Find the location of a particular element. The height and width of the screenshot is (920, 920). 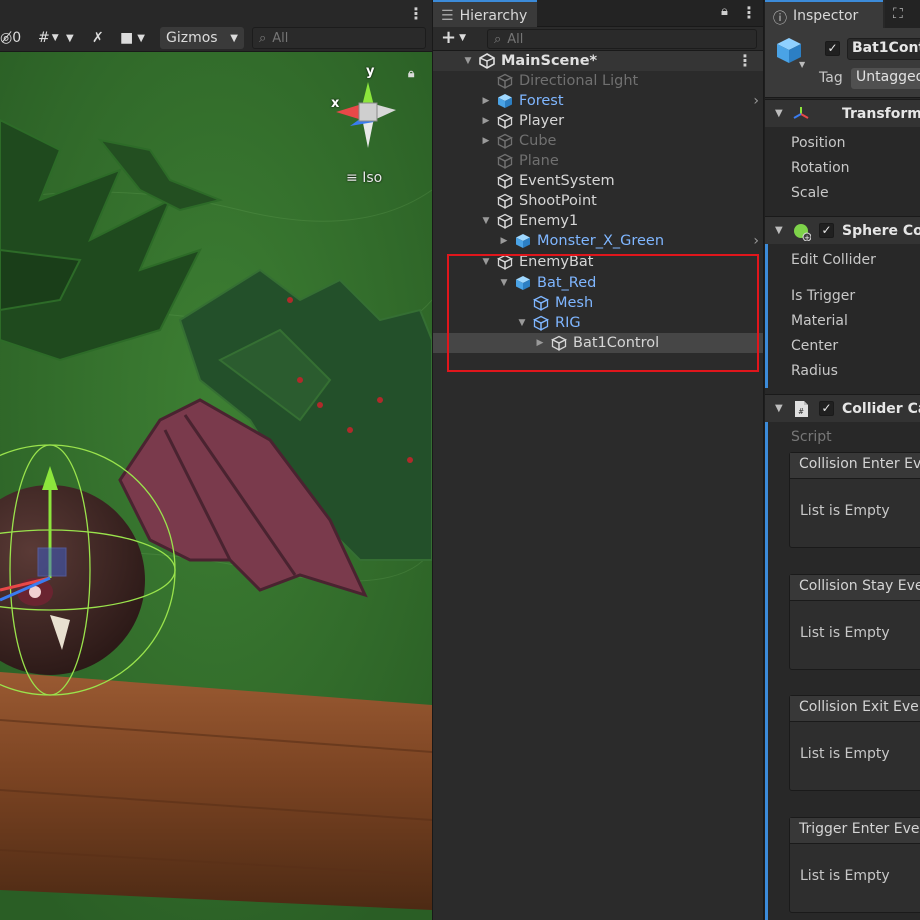

axis-y-label: y is located at coordinates (370, 71).